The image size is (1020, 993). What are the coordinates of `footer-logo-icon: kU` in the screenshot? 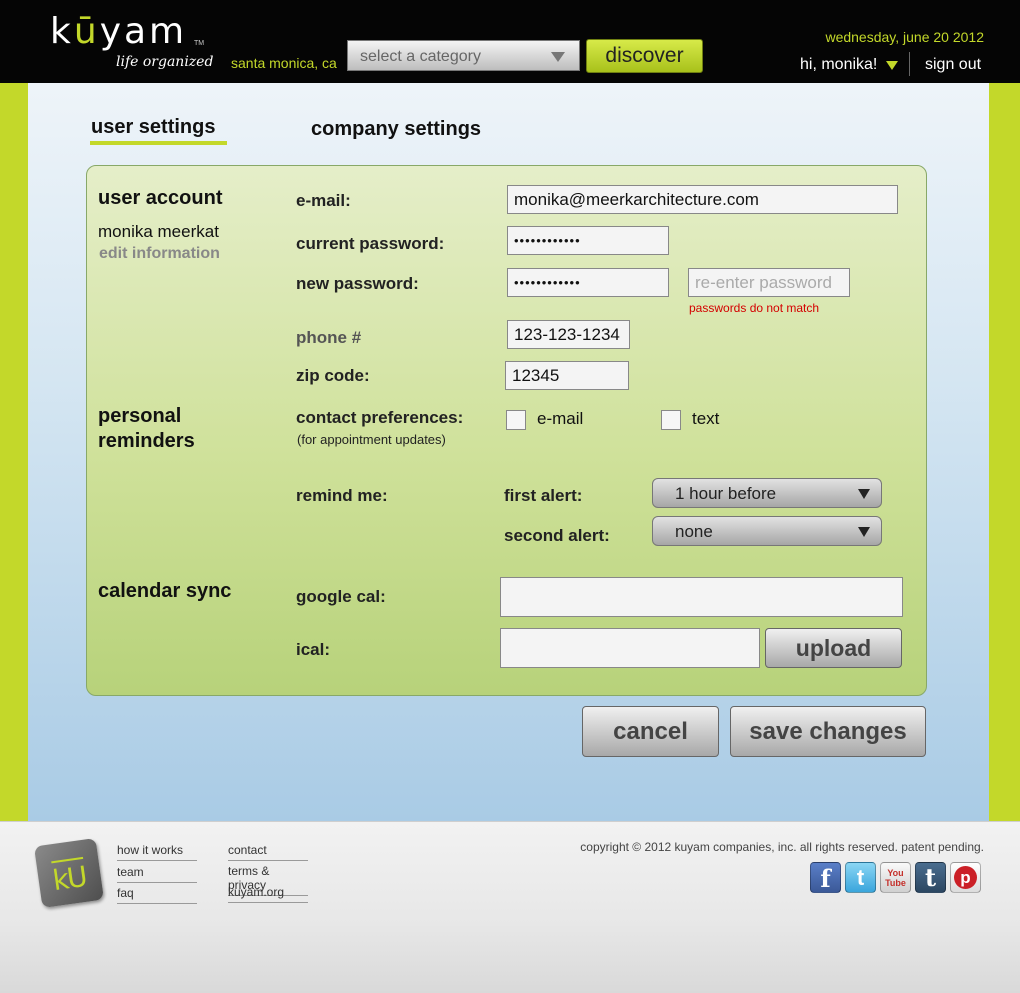 It's located at (69, 873).